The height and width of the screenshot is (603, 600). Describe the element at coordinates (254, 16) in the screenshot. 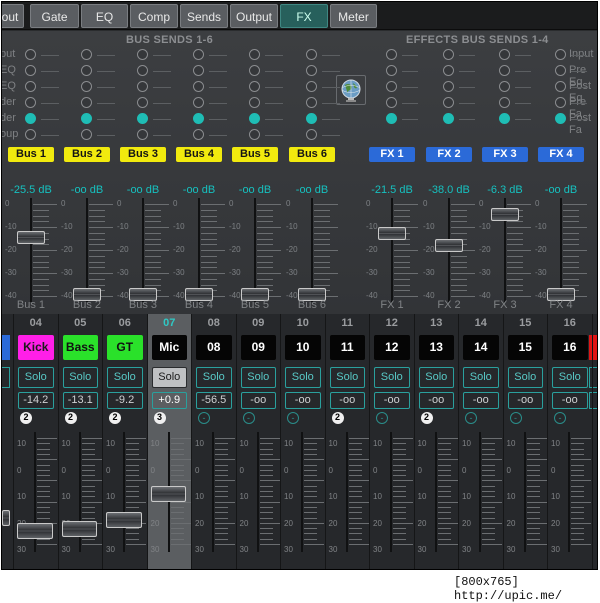

I see `tab-output: Output` at that location.